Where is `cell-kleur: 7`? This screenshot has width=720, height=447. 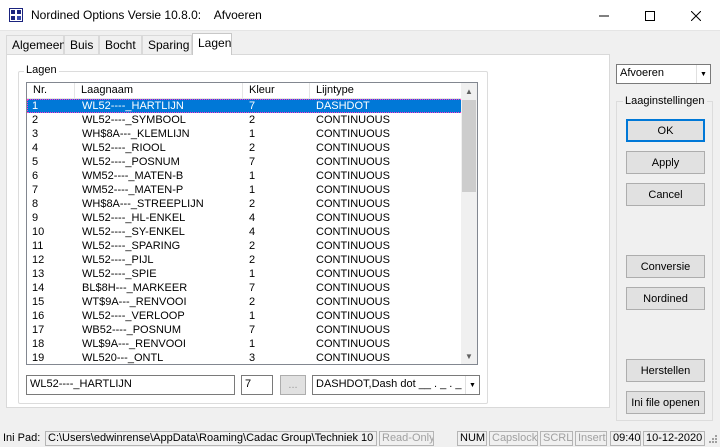 cell-kleur: 7 is located at coordinates (252, 106).